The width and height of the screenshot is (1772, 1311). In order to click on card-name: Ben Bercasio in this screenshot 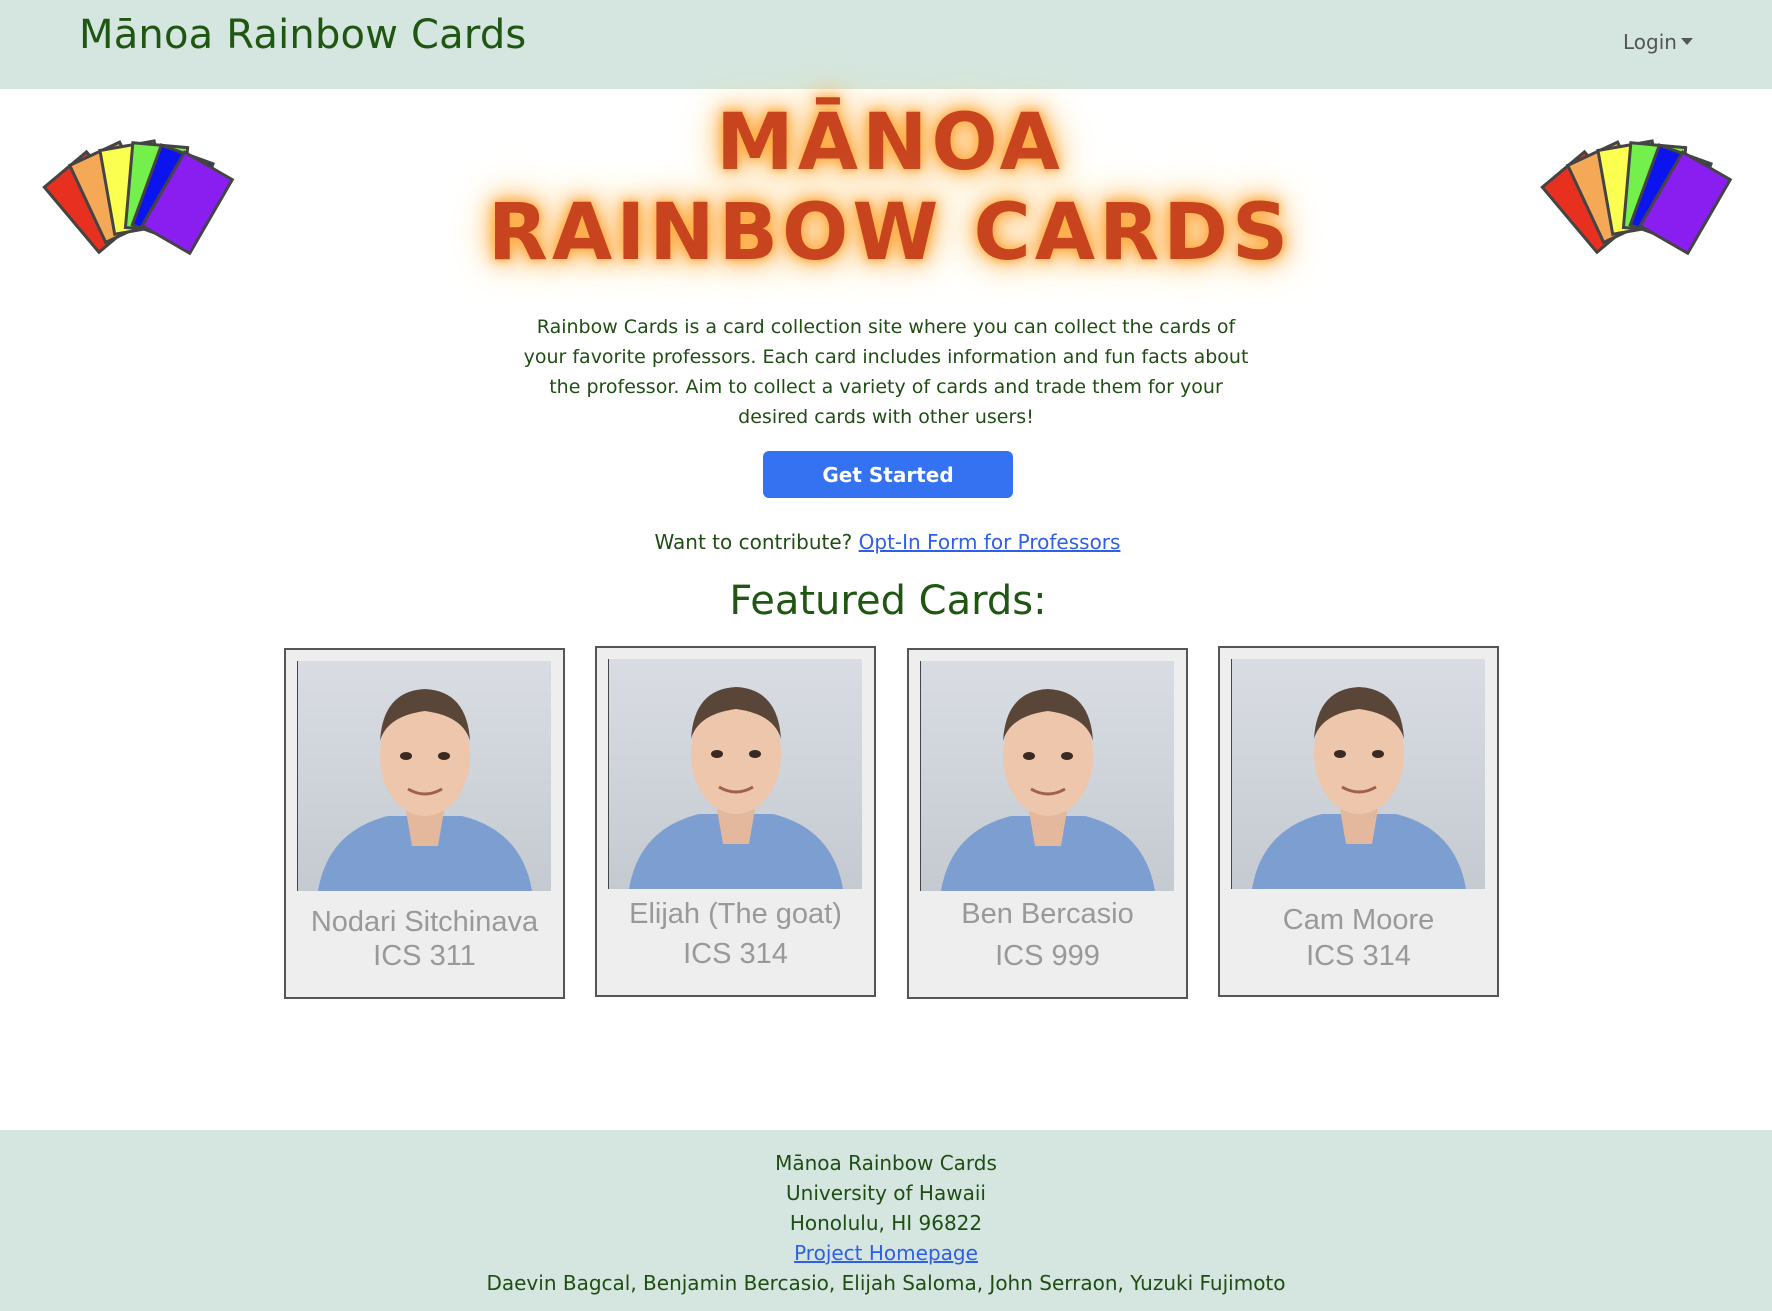, I will do `click(1047, 914)`.